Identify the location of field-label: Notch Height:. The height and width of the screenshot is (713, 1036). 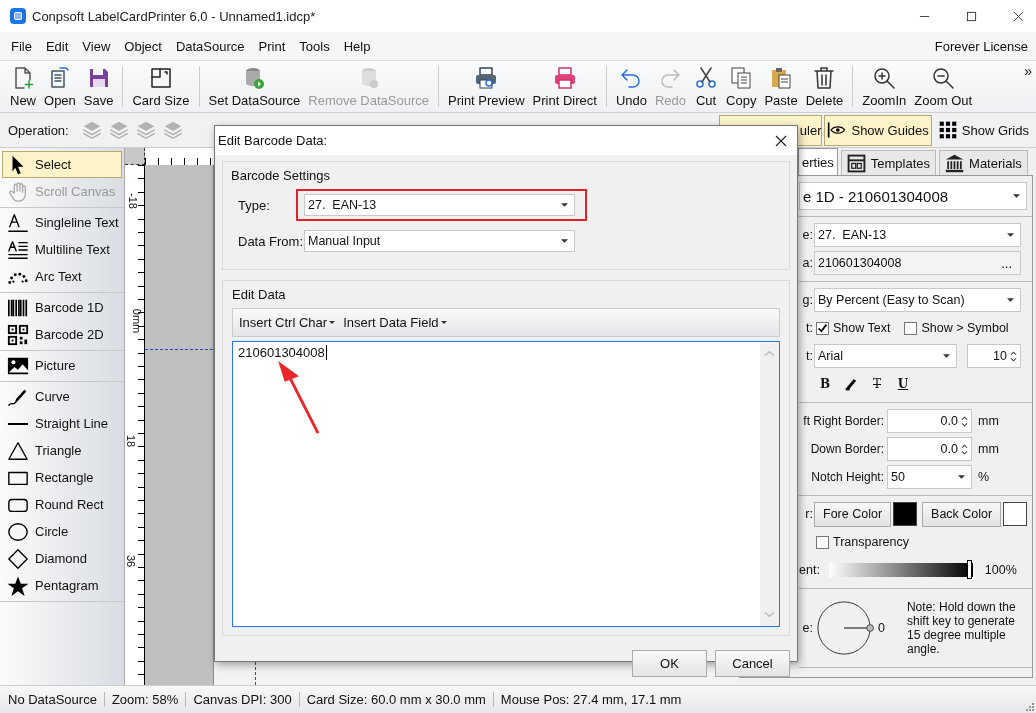
(847, 477).